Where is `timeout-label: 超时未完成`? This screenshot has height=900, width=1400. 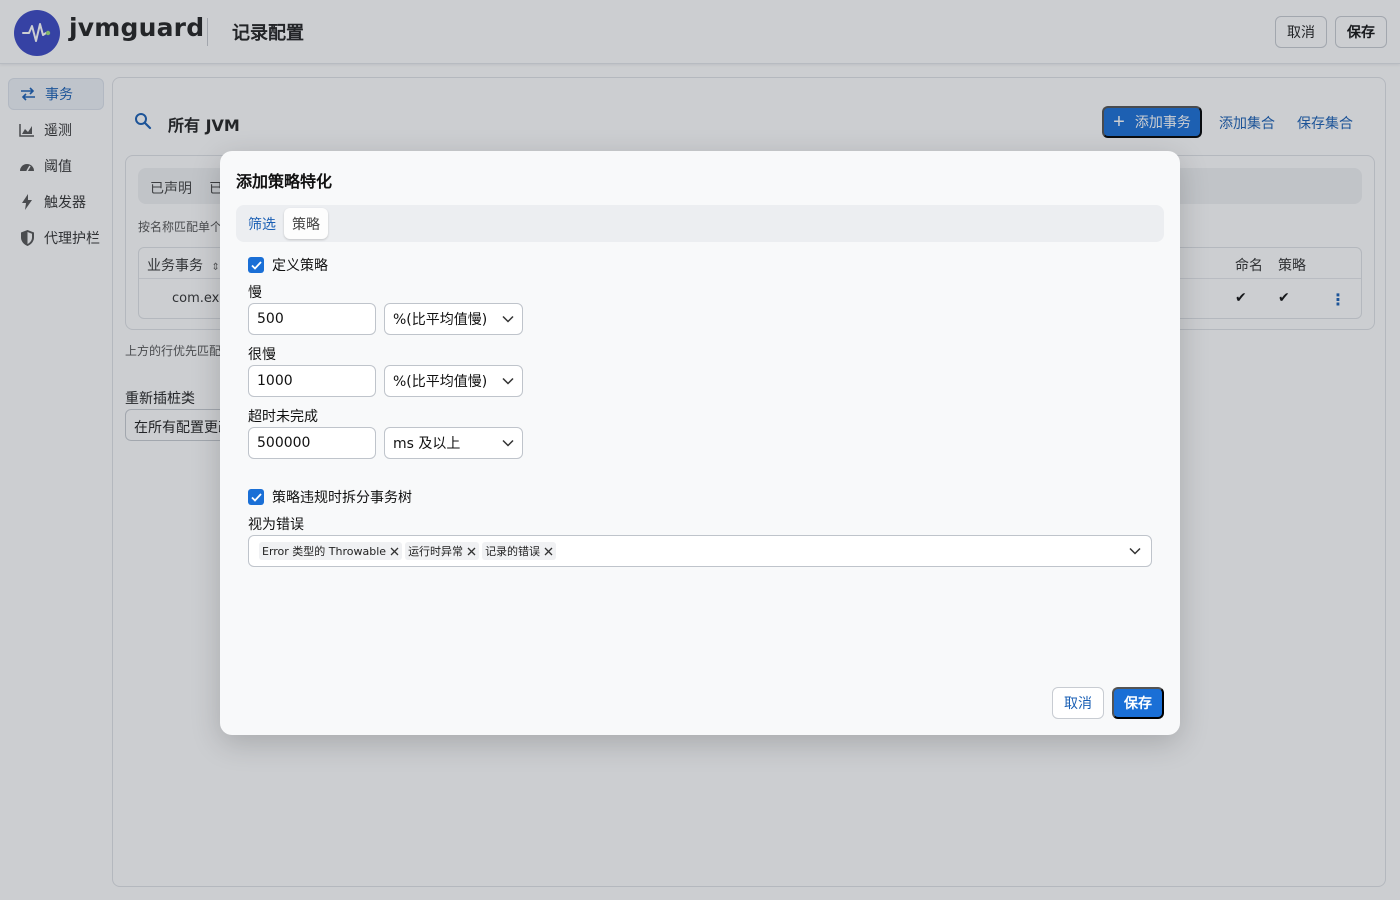
timeout-label: 超时未完成 is located at coordinates (283, 417).